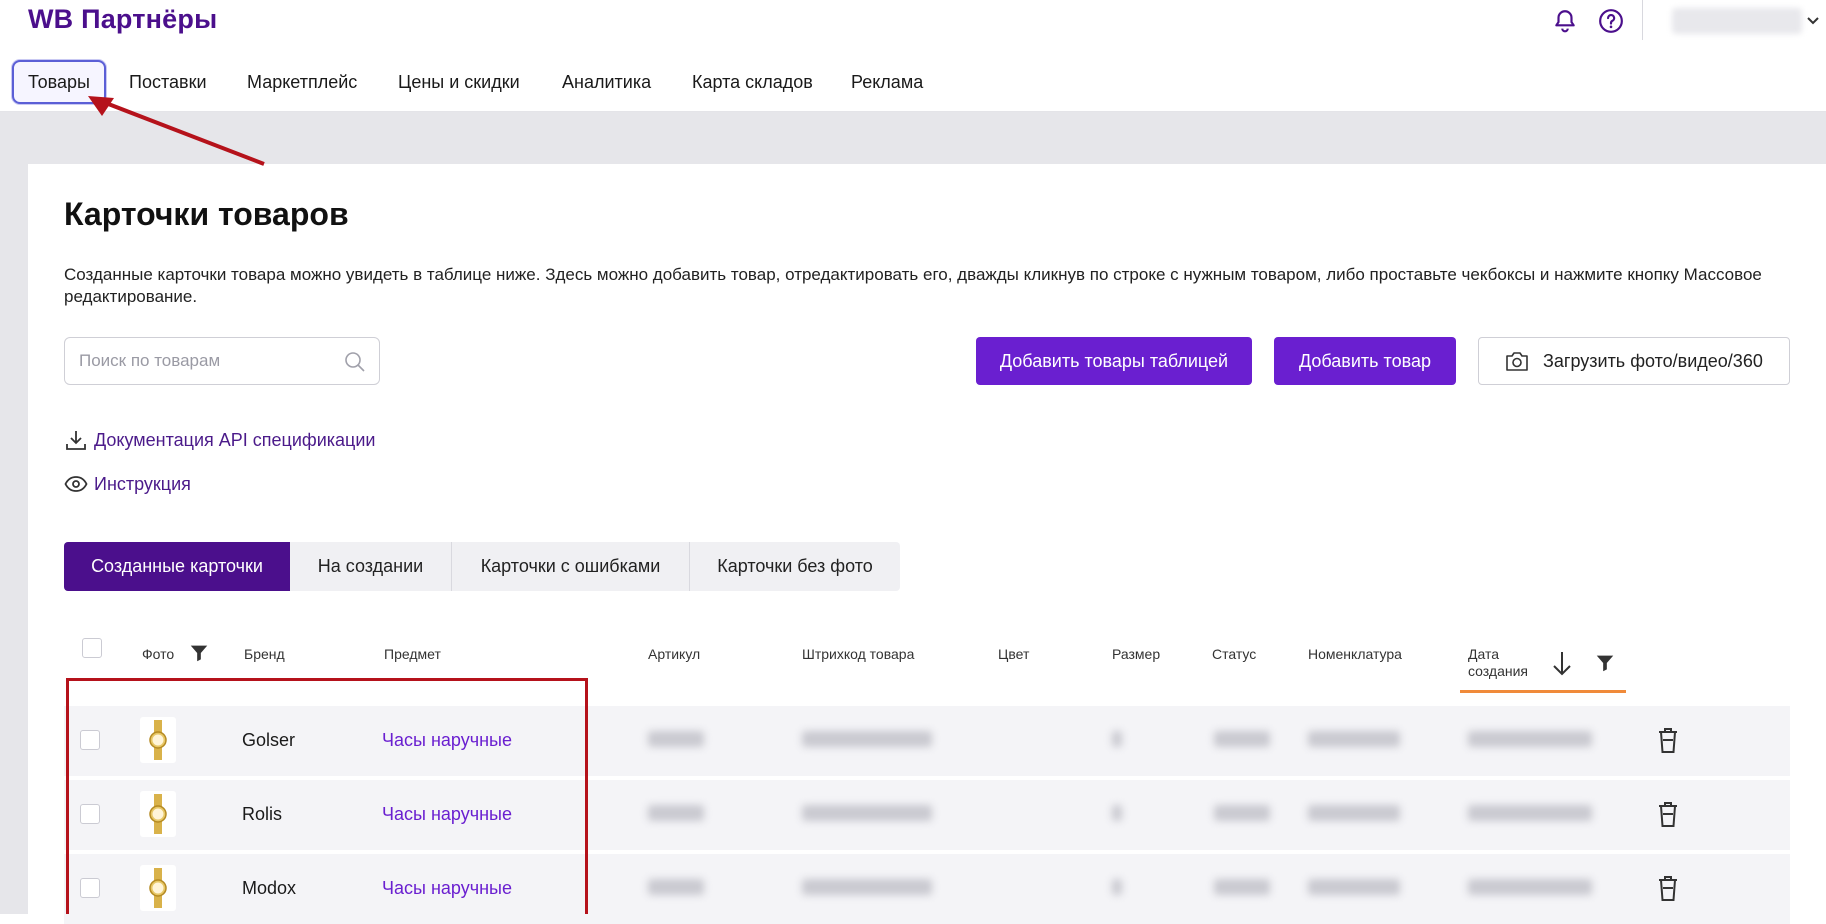  I want to click on camera-icon, so click(1517, 361).